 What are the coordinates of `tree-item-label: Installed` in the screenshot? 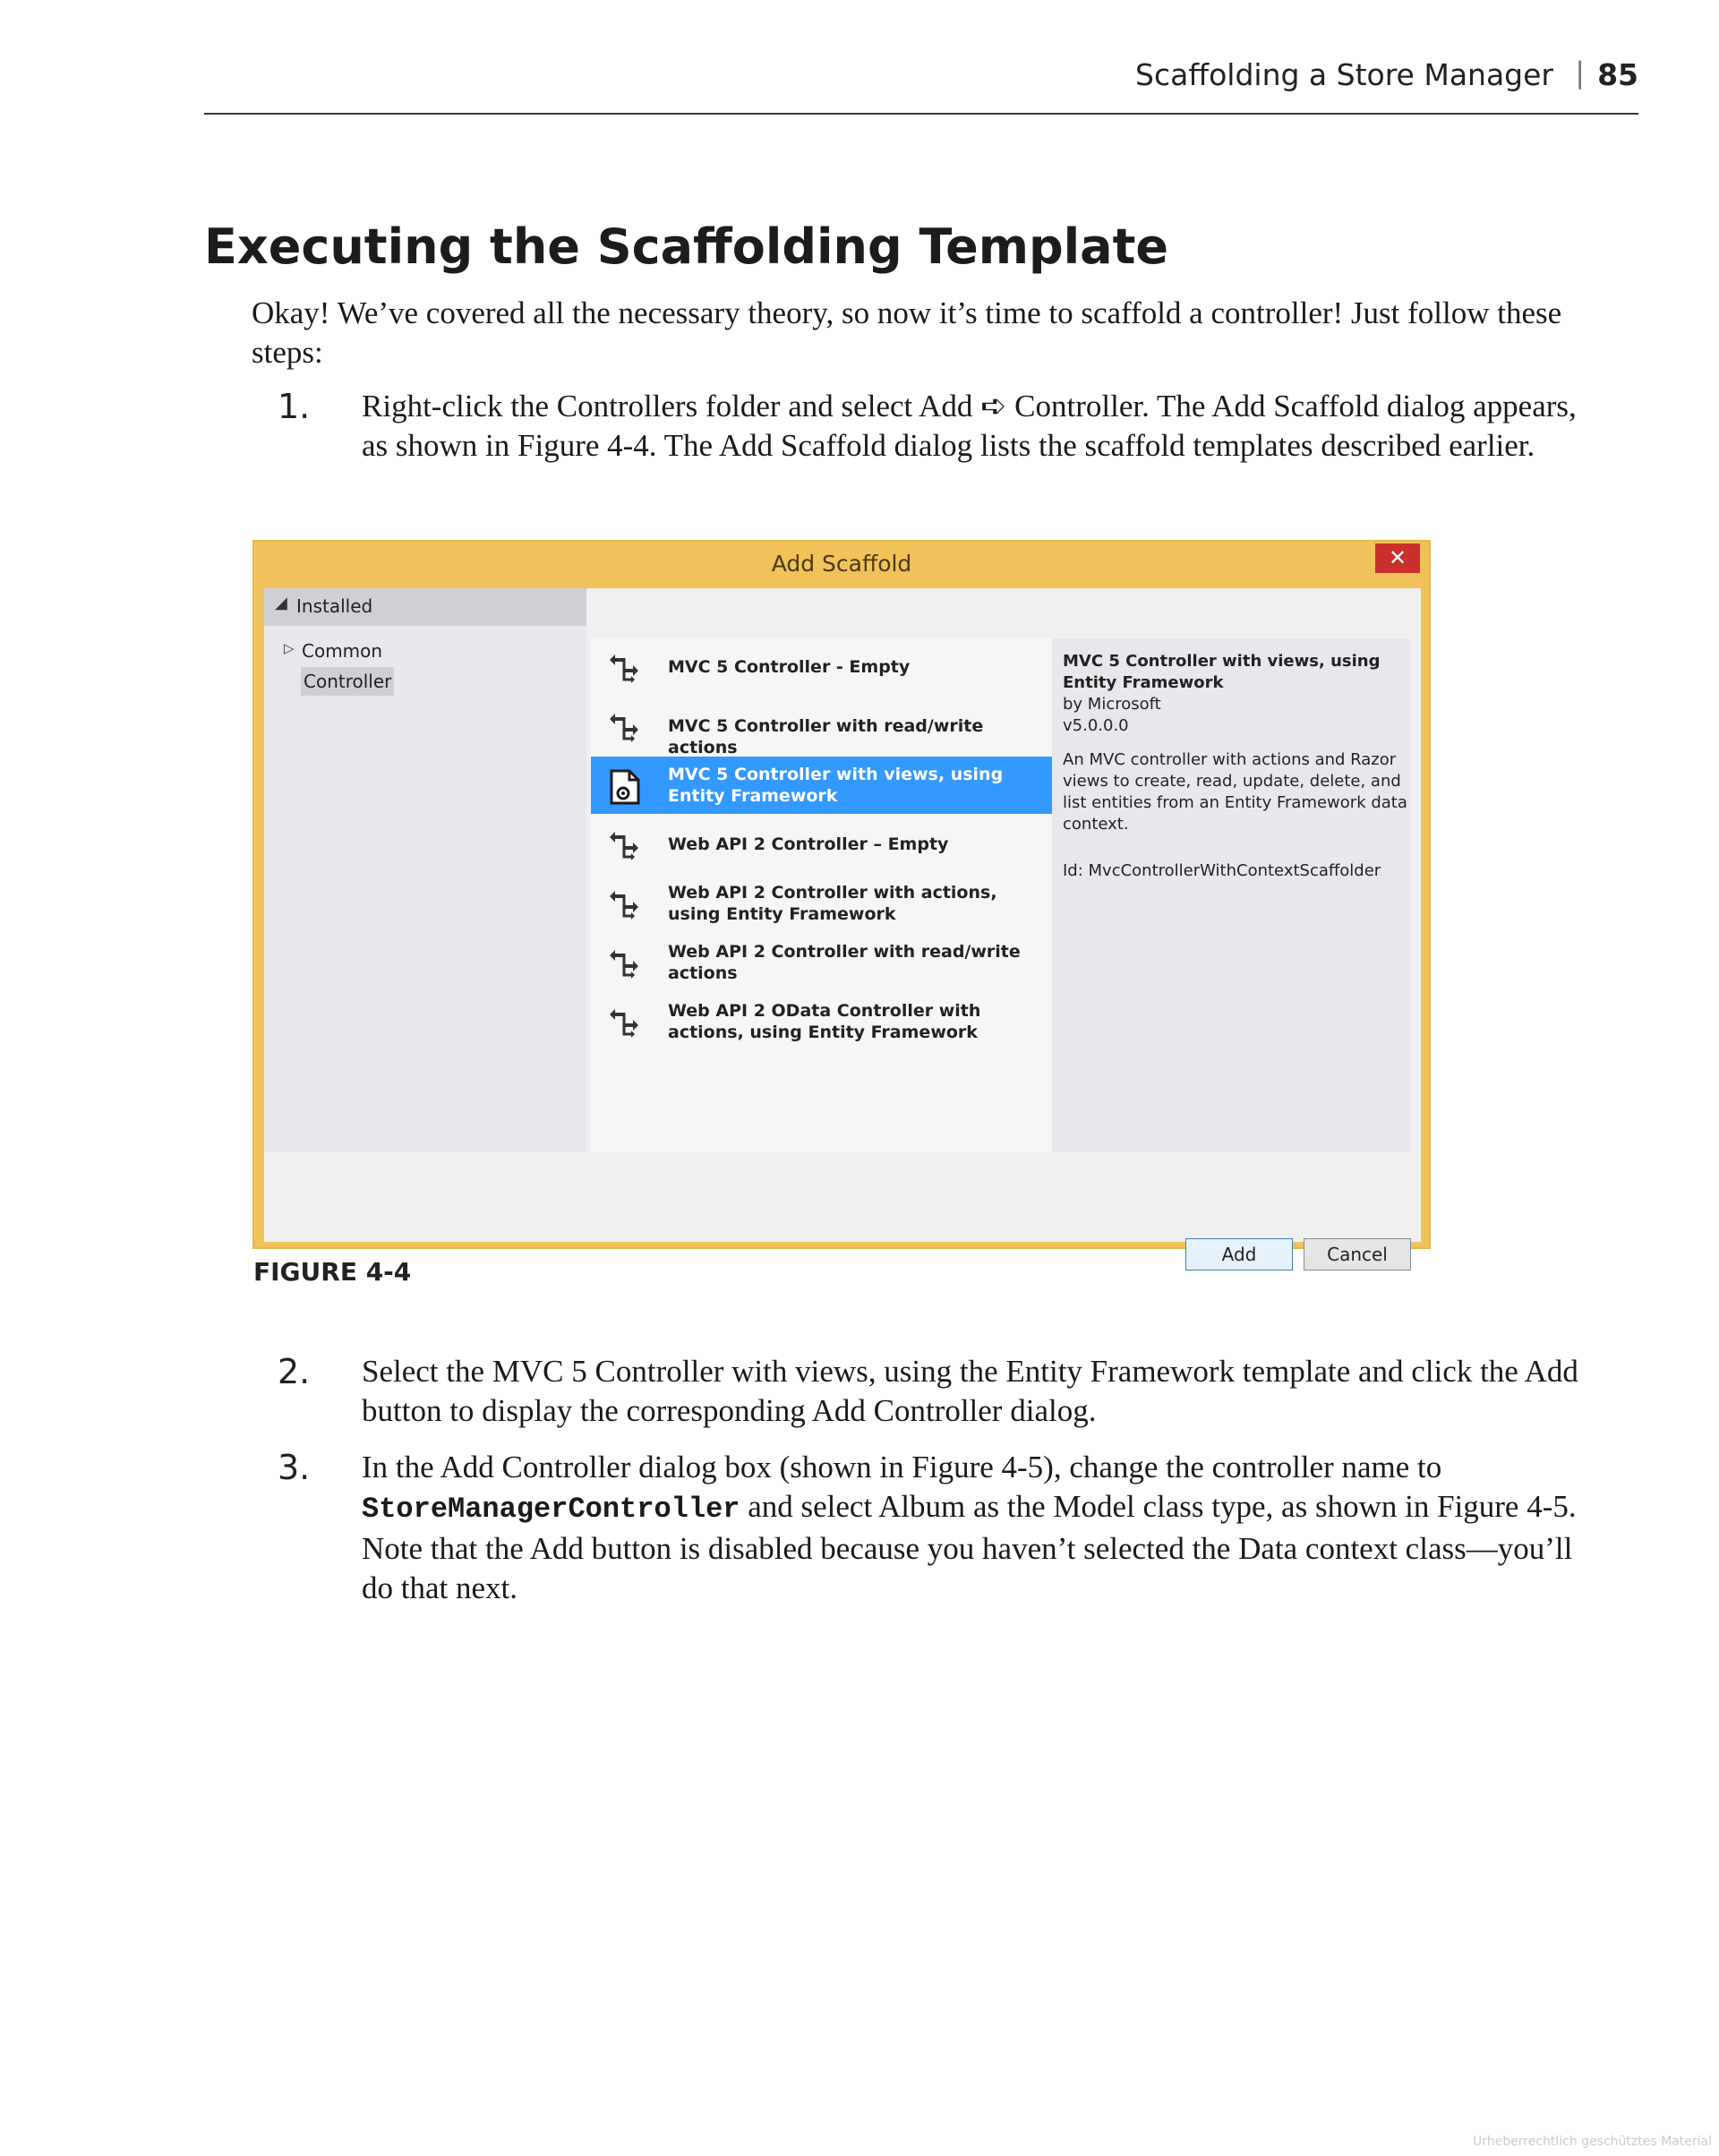 It's located at (334, 606).